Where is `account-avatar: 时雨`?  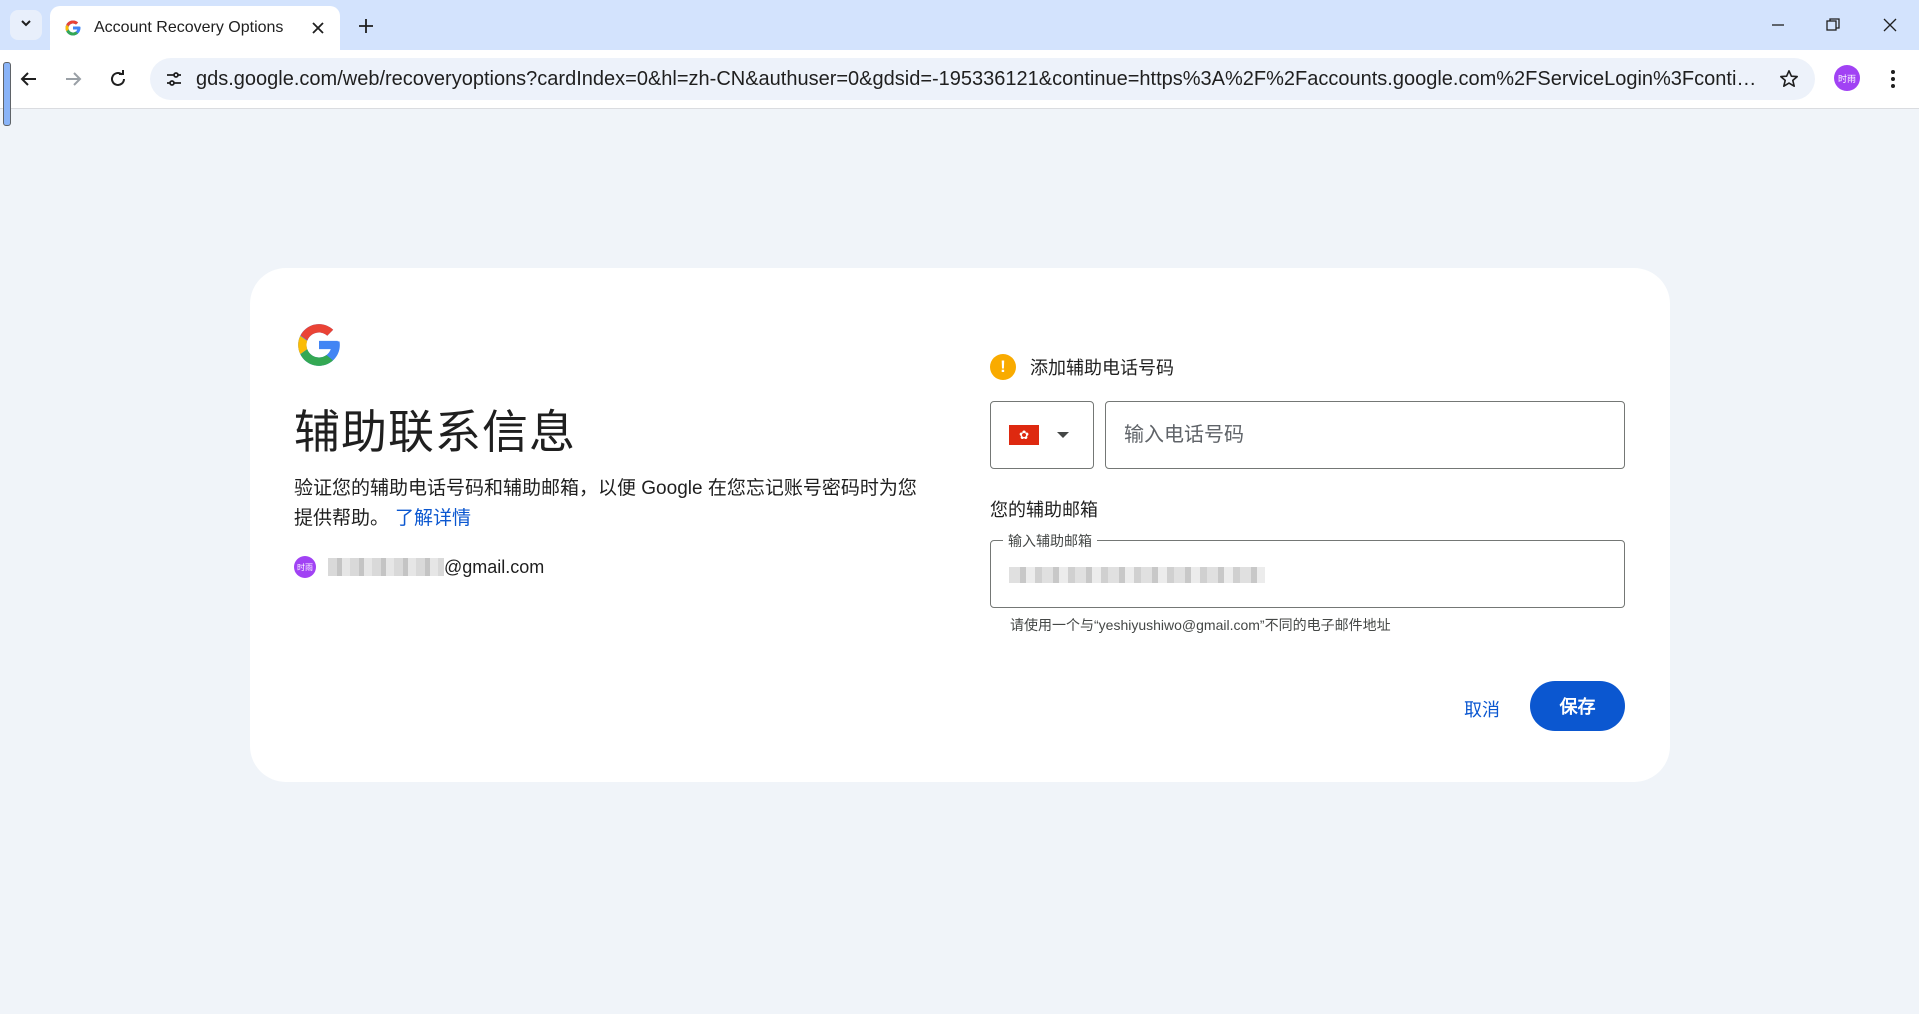
account-avatar: 时雨 is located at coordinates (305, 567).